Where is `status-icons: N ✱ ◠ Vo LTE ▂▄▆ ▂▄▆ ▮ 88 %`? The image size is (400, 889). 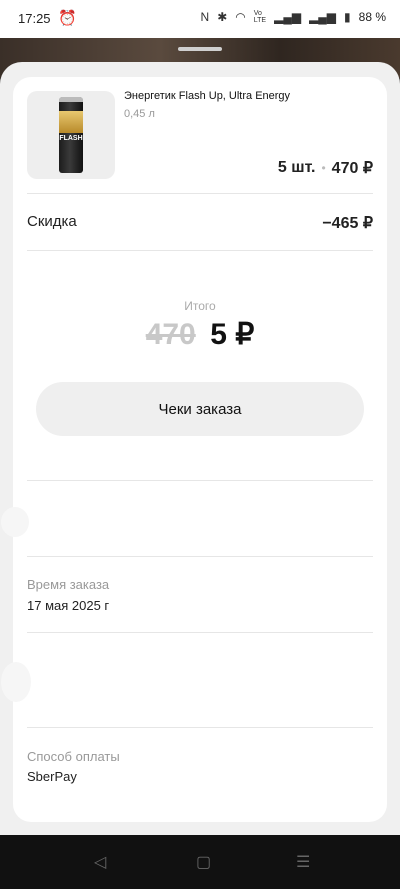 status-icons: N ✱ ◠ Vo LTE ▂▄▆ ▂▄▆ ▮ 88 % is located at coordinates (293, 17).